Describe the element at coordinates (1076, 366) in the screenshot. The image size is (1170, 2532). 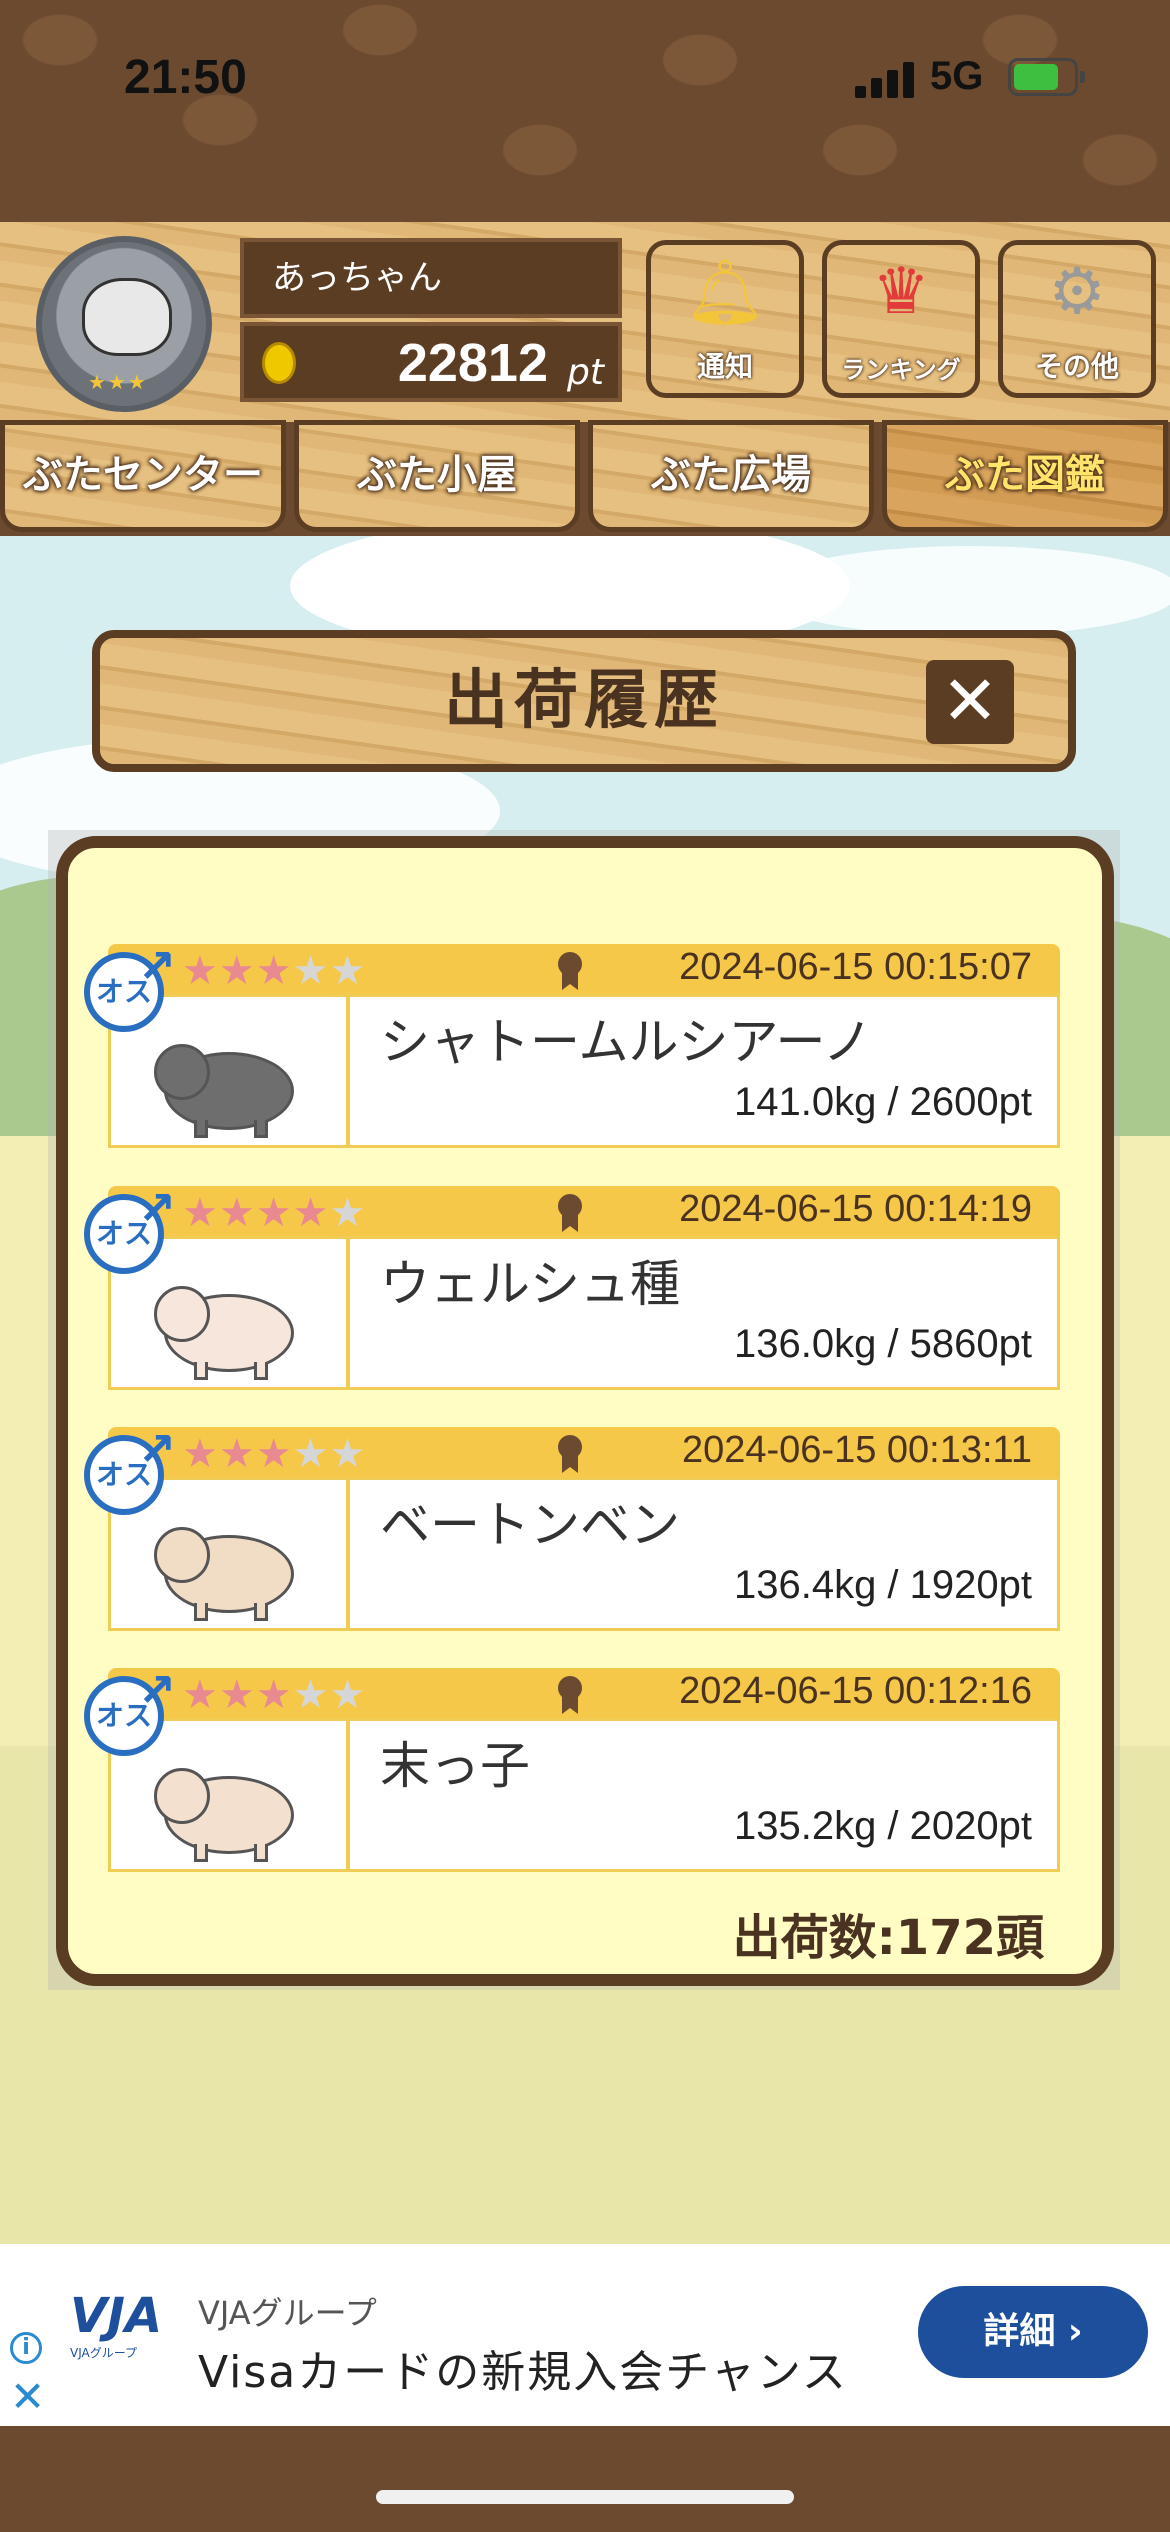
I see `other-label: その他` at that location.